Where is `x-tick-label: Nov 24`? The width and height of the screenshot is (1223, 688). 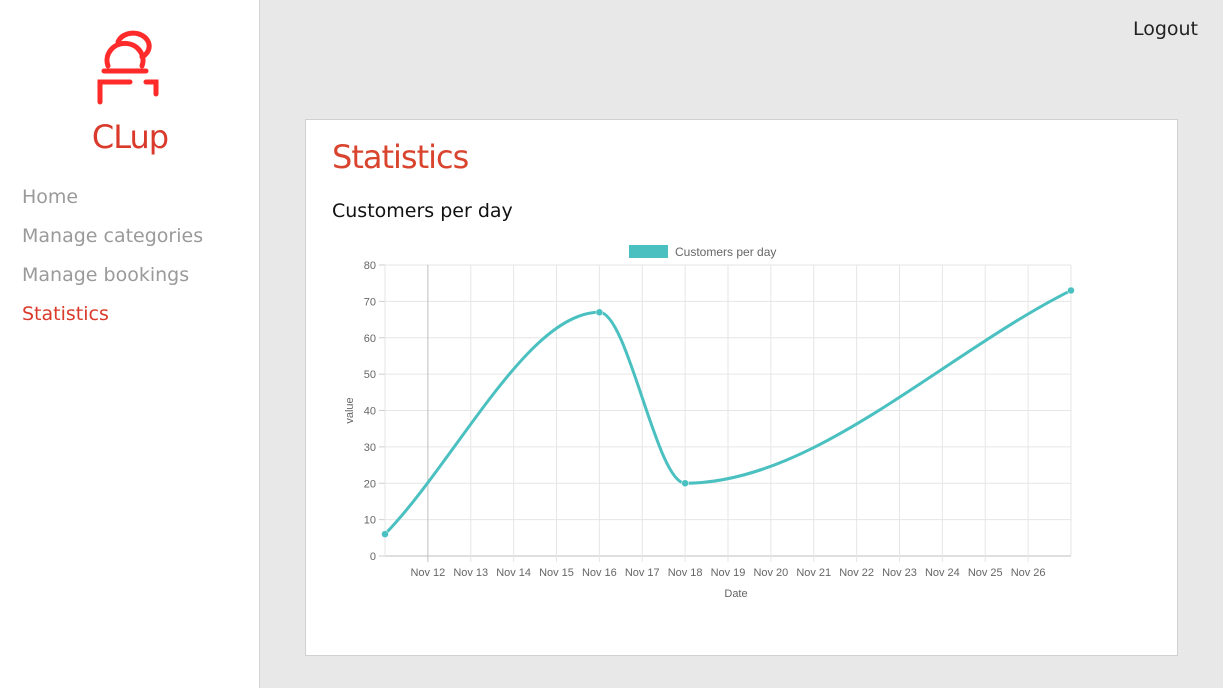 x-tick-label: Nov 24 is located at coordinates (942, 573).